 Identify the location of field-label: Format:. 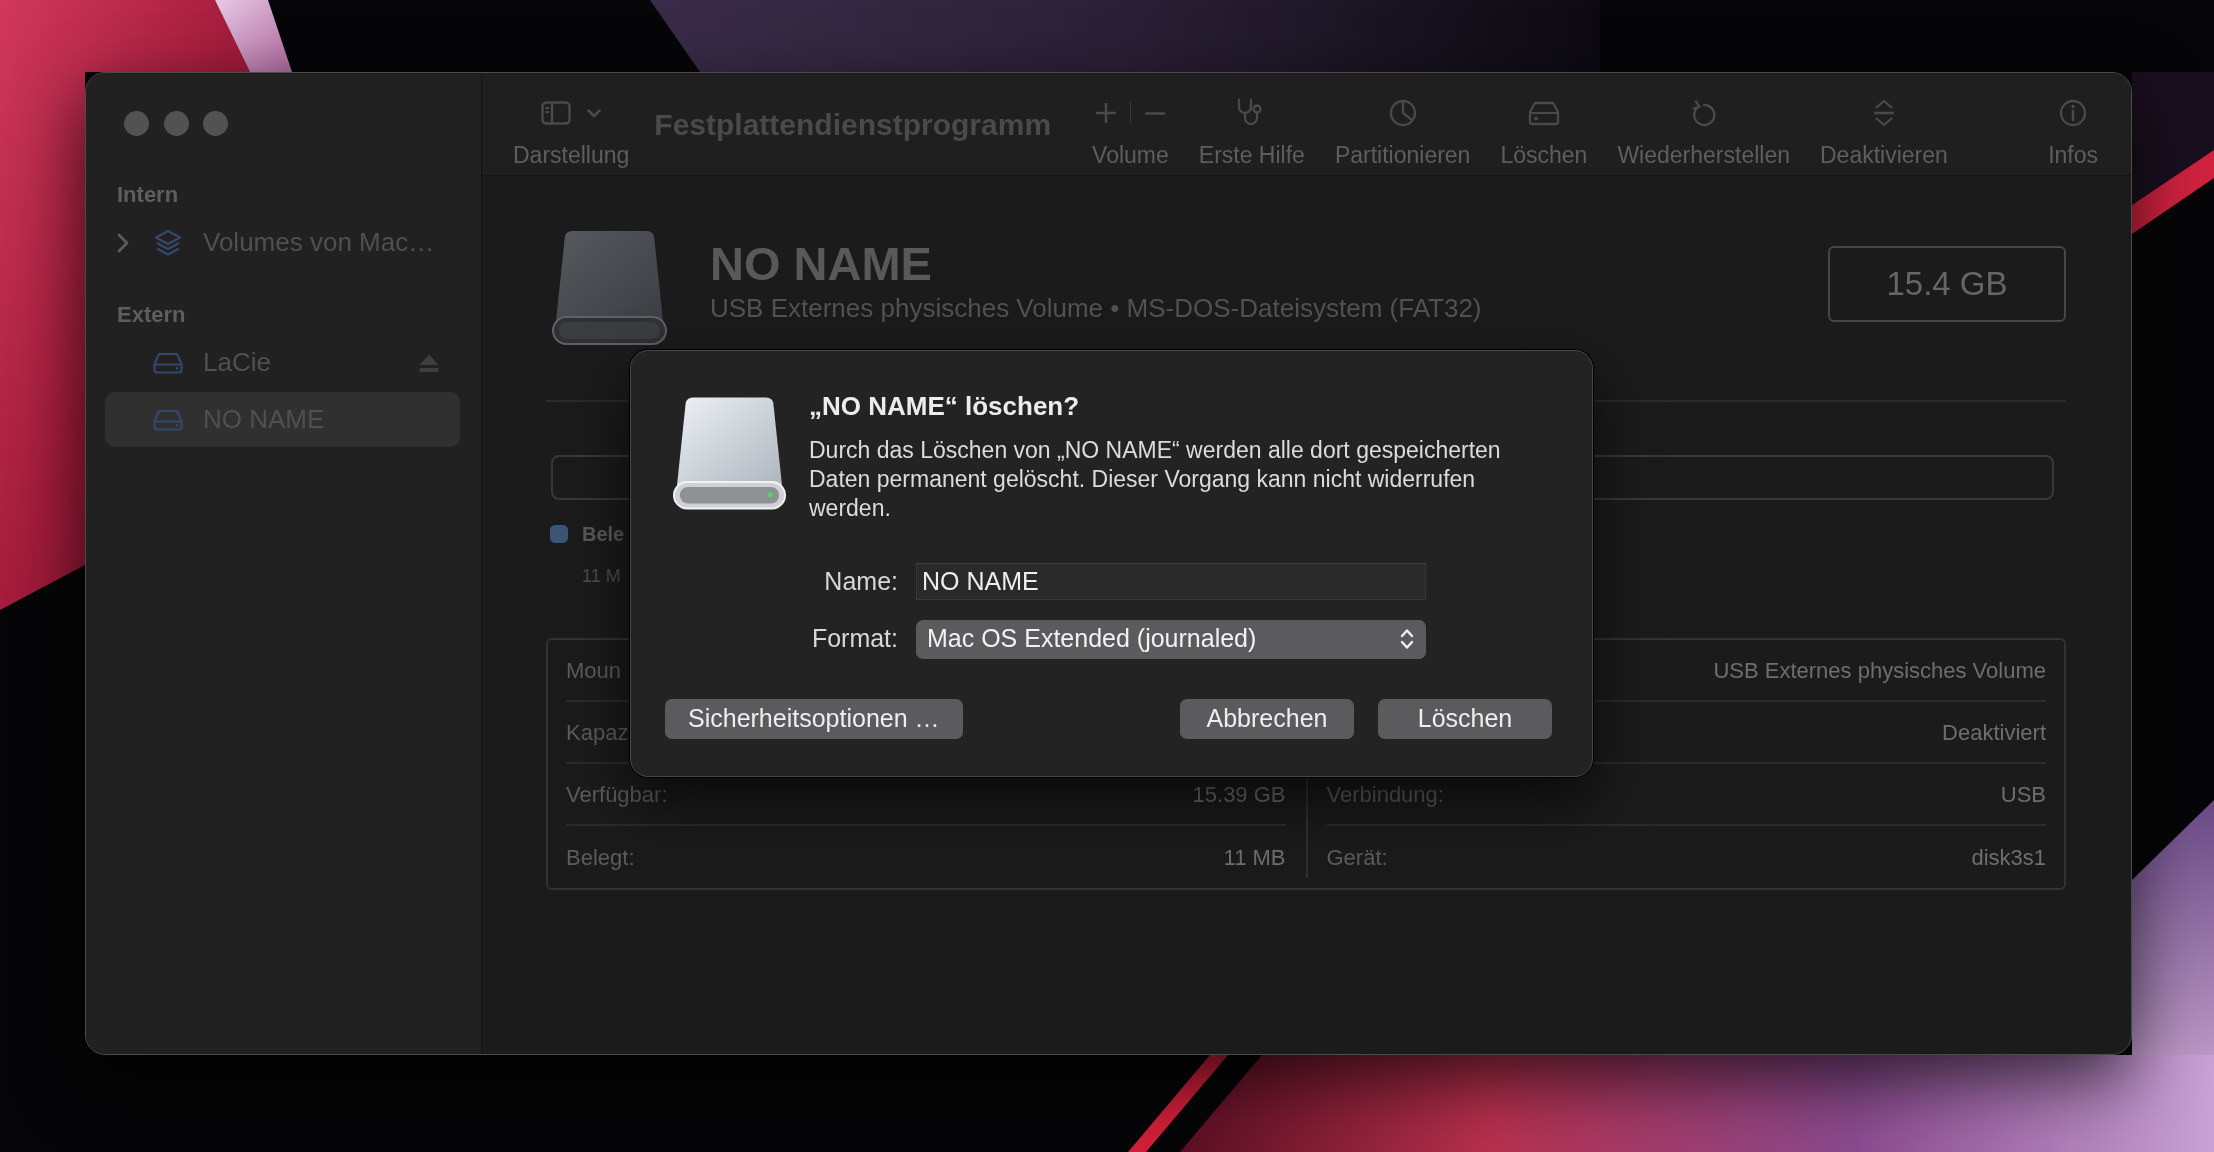
(854, 639).